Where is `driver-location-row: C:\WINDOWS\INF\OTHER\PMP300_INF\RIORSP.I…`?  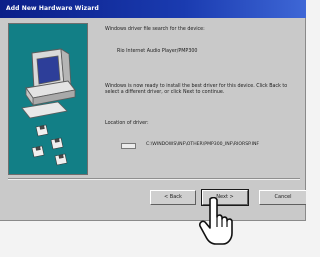 driver-location-row: C:\WINDOWS\INF\OTHER\PMP300_INF\RIORSP.I… is located at coordinates (213, 146).